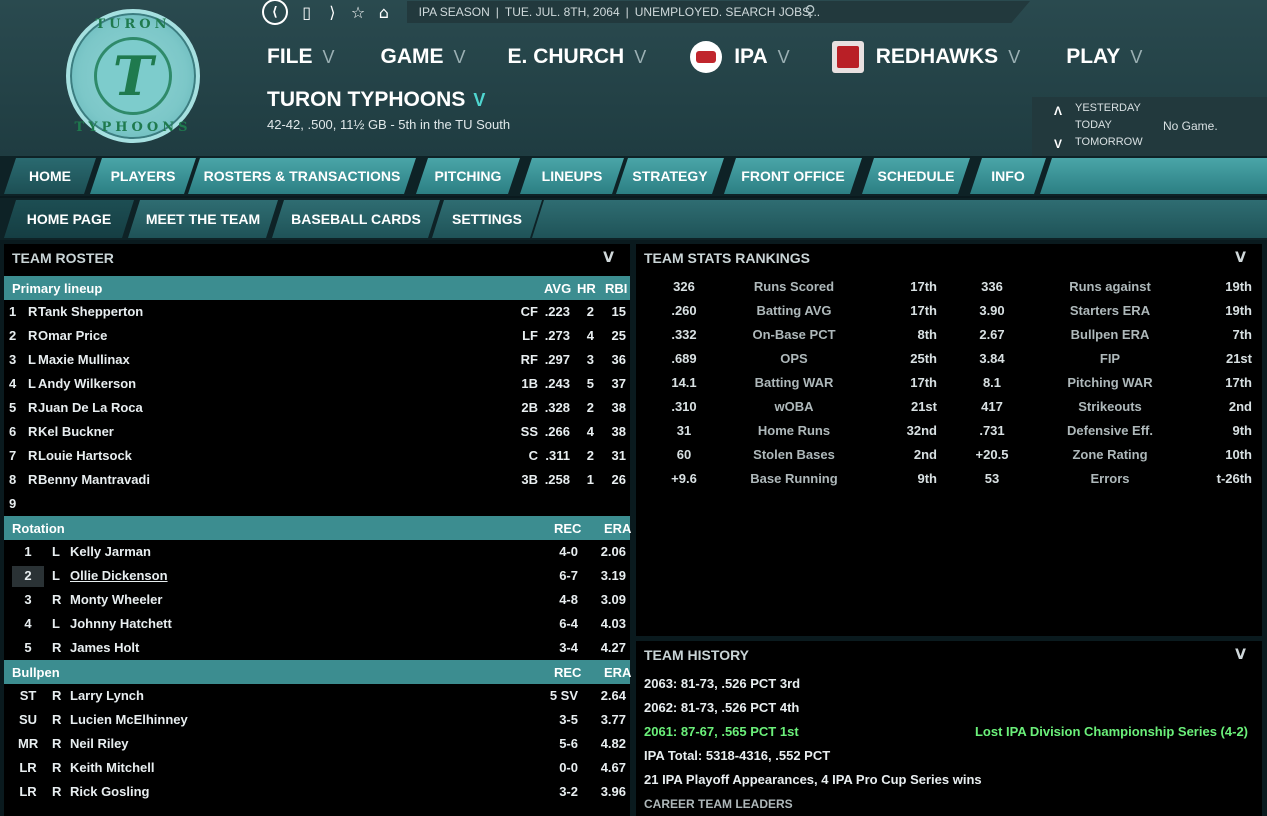  Describe the element at coordinates (112, 767) in the screenshot. I see `pitcher-name-link: Keith Mitchell` at that location.